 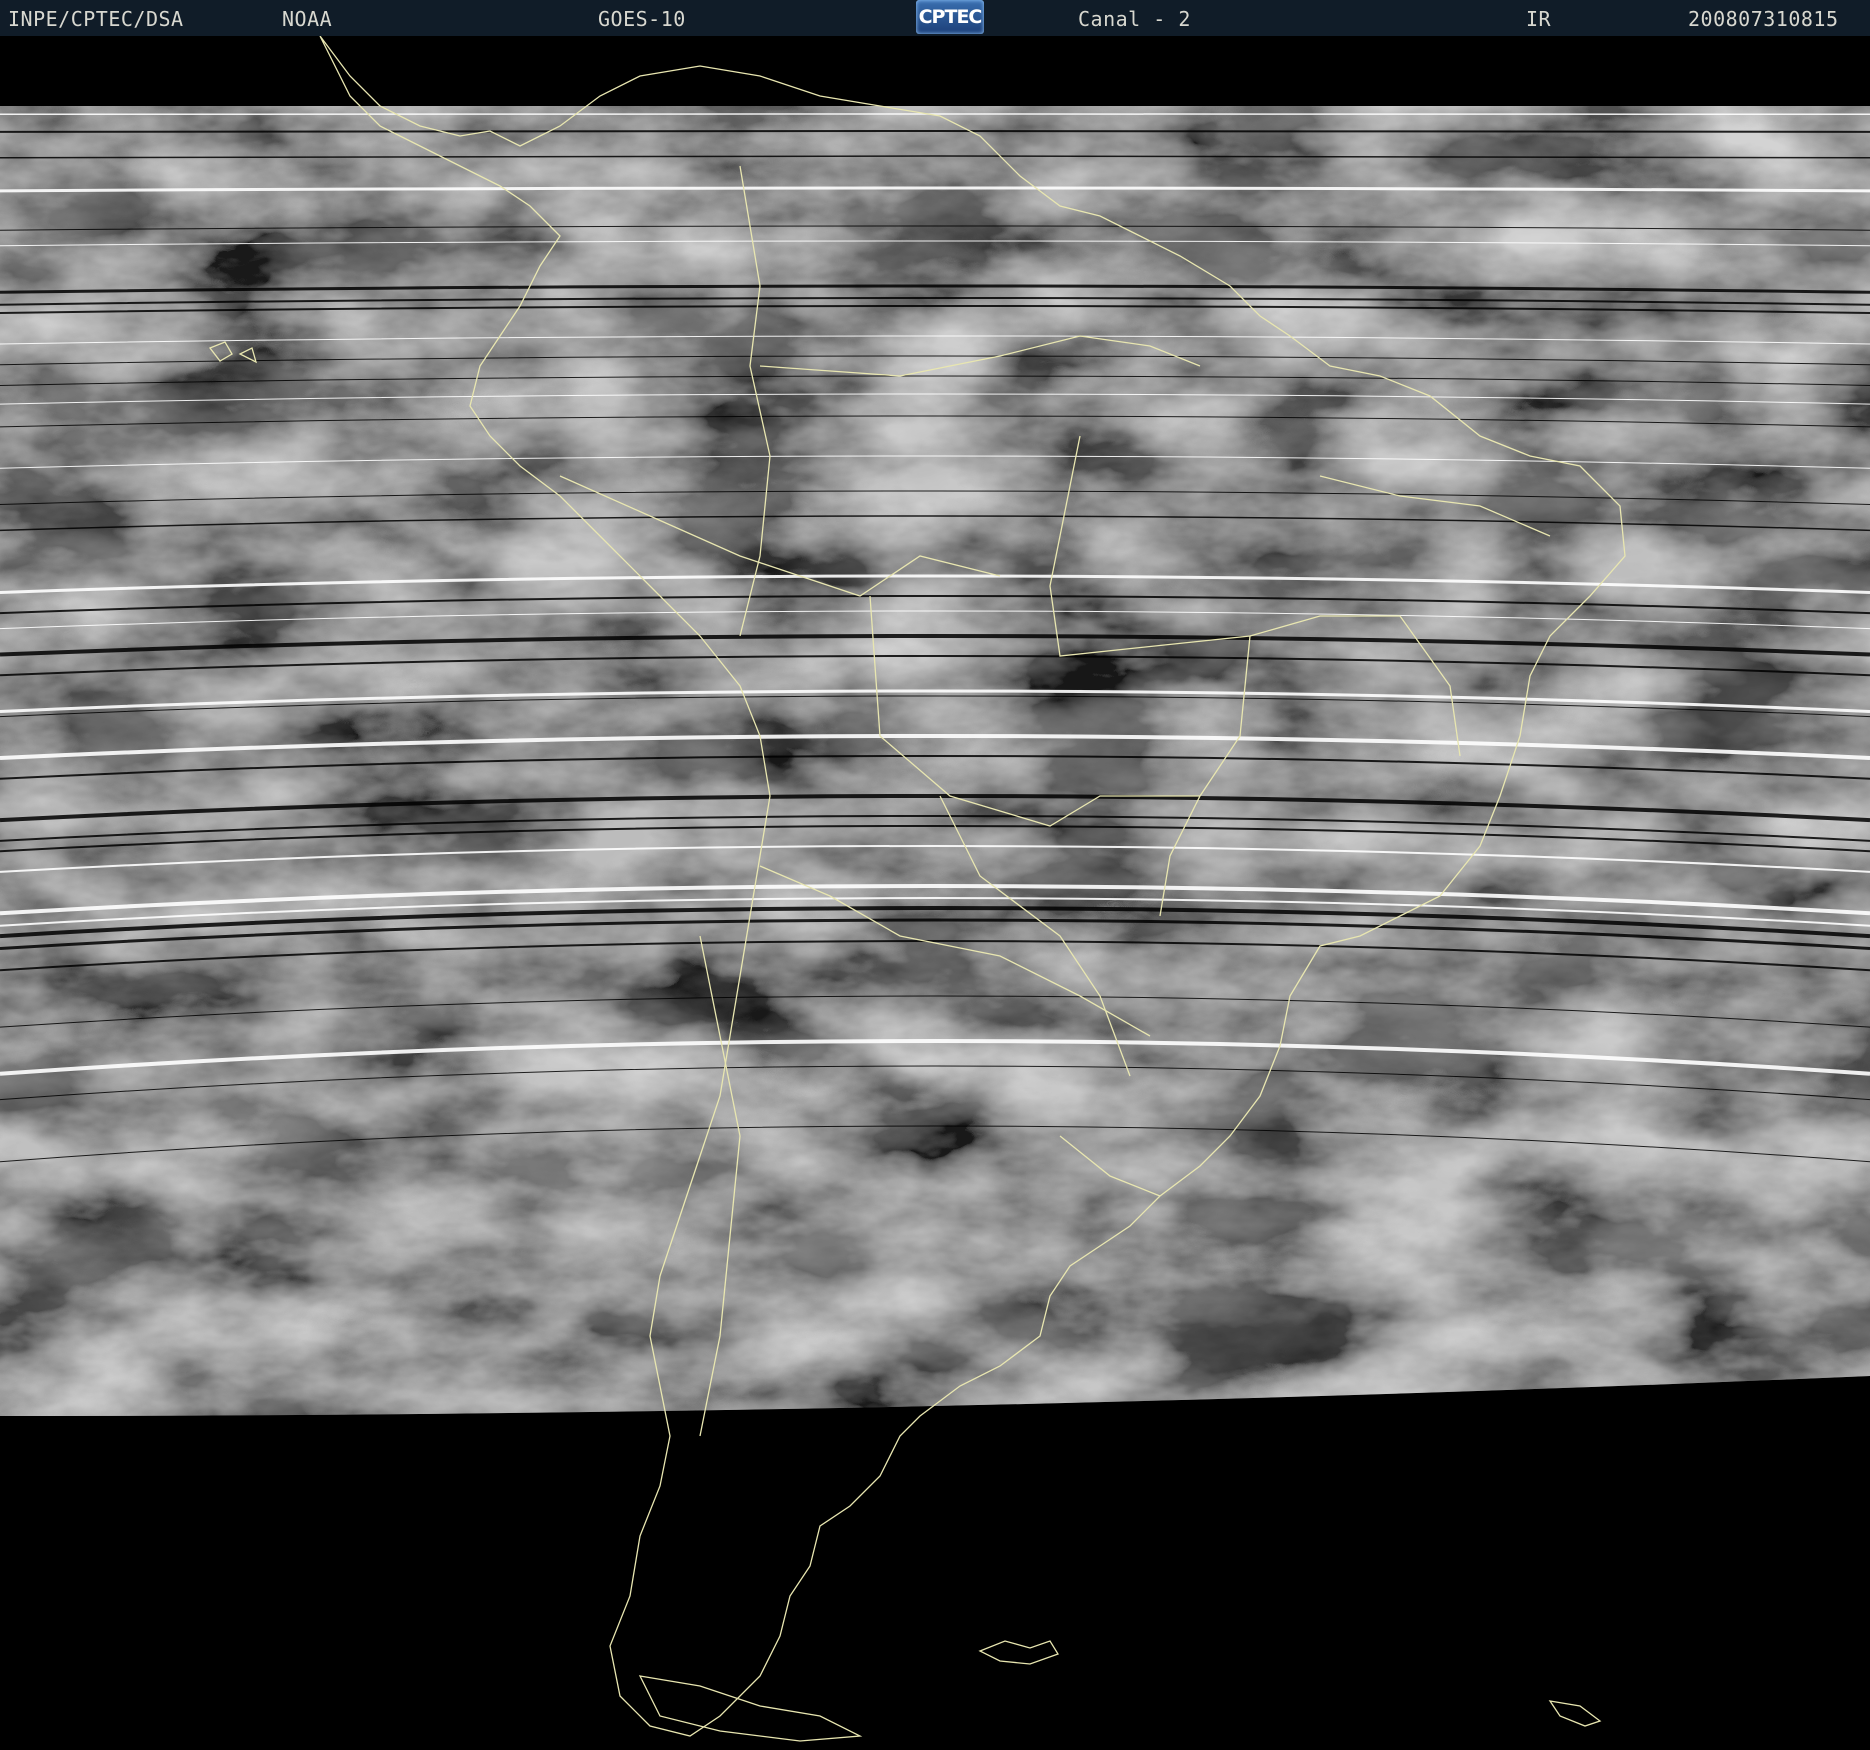 I want to click on south-georgia, so click(x=1575, y=1713).